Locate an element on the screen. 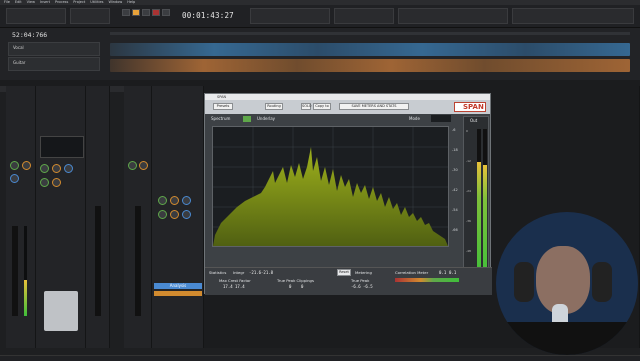 This screenshot has width=640, height=361. module-control is located at coordinates (573, 16).